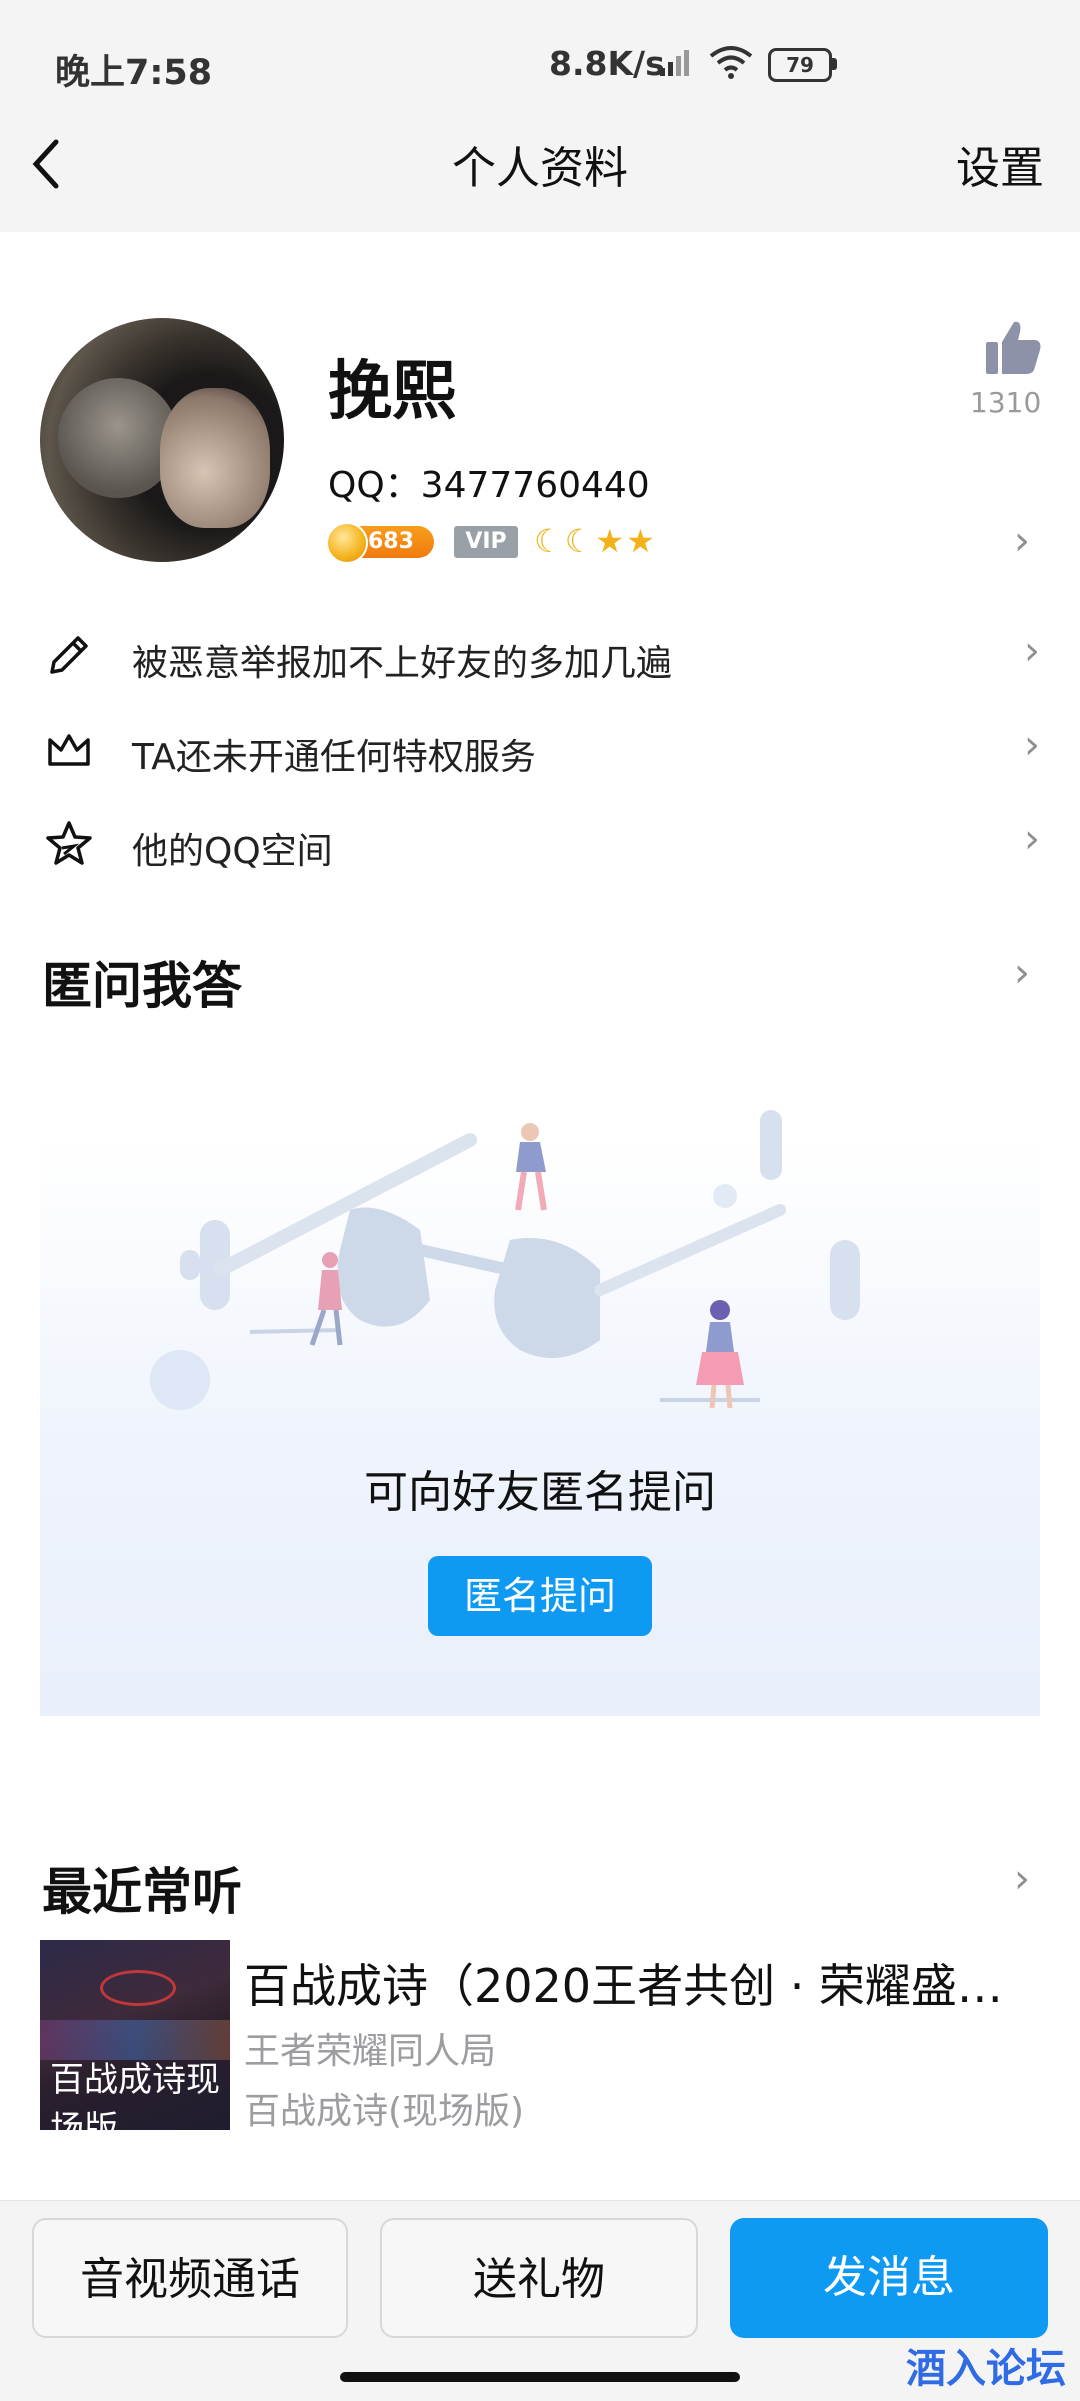  Describe the element at coordinates (402, 663) in the screenshot. I see `signature-text: 被恶意举报加不上好友的多加几遍` at that location.